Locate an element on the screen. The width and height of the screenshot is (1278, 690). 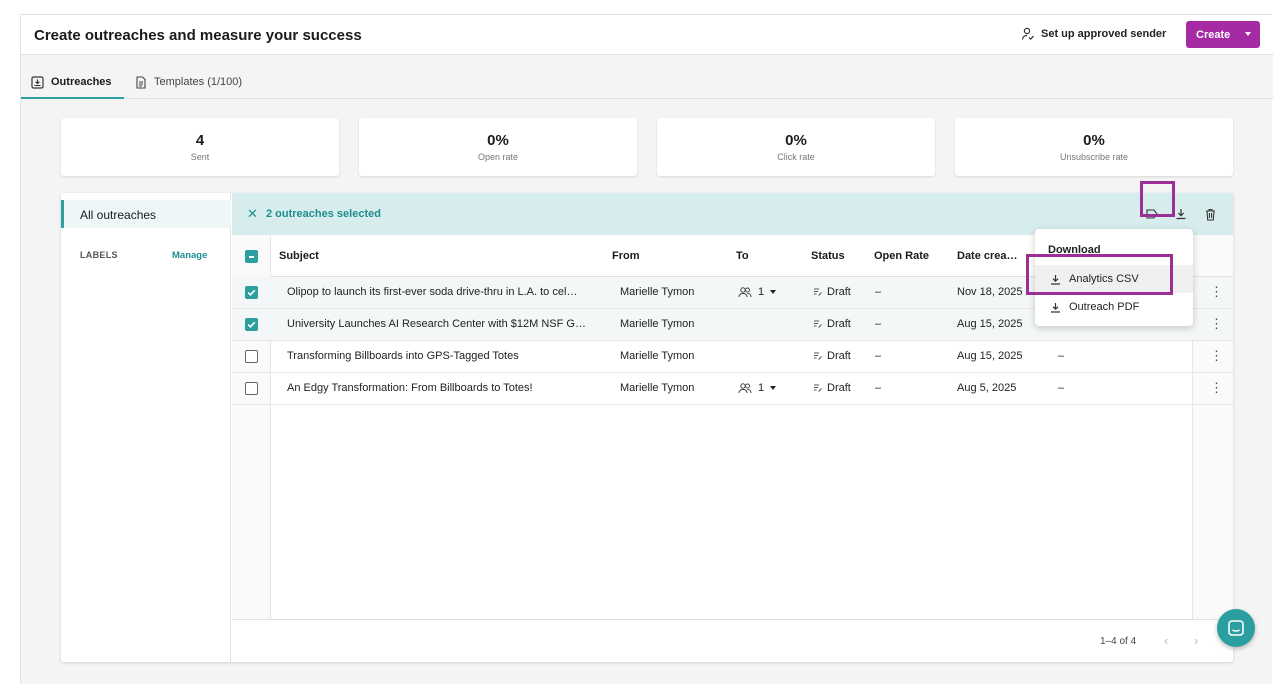
stat-card-click-rate: 0% Click rate is located at coordinates (796, 147).